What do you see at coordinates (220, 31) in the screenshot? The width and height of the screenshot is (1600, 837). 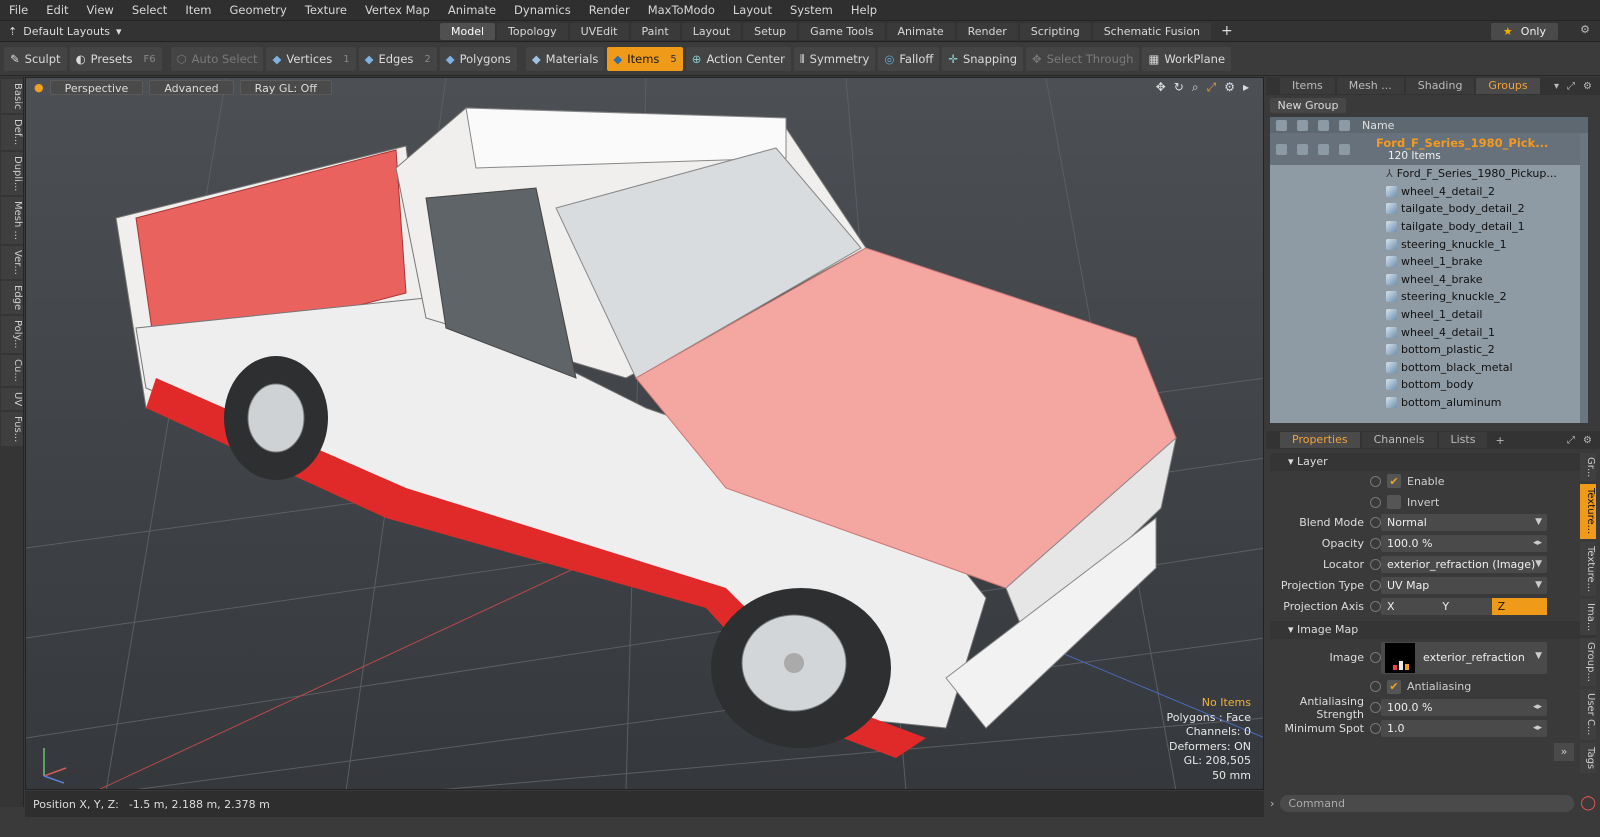 I see `layout-selector: ⇡ Default Layouts ▾` at bounding box center [220, 31].